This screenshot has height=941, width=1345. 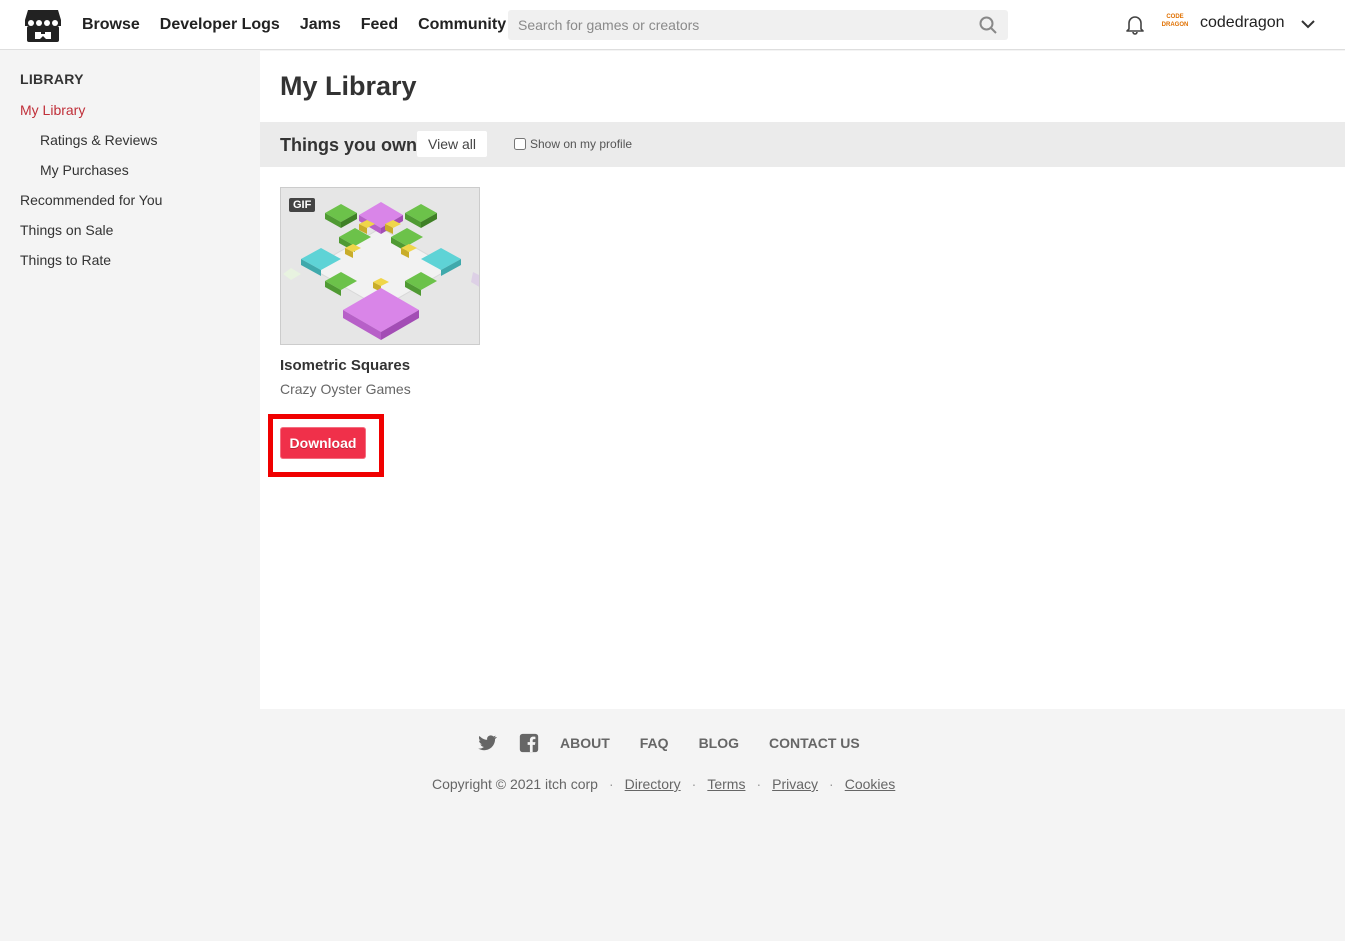 What do you see at coordinates (323, 443) in the screenshot?
I see `download-button: Download` at bounding box center [323, 443].